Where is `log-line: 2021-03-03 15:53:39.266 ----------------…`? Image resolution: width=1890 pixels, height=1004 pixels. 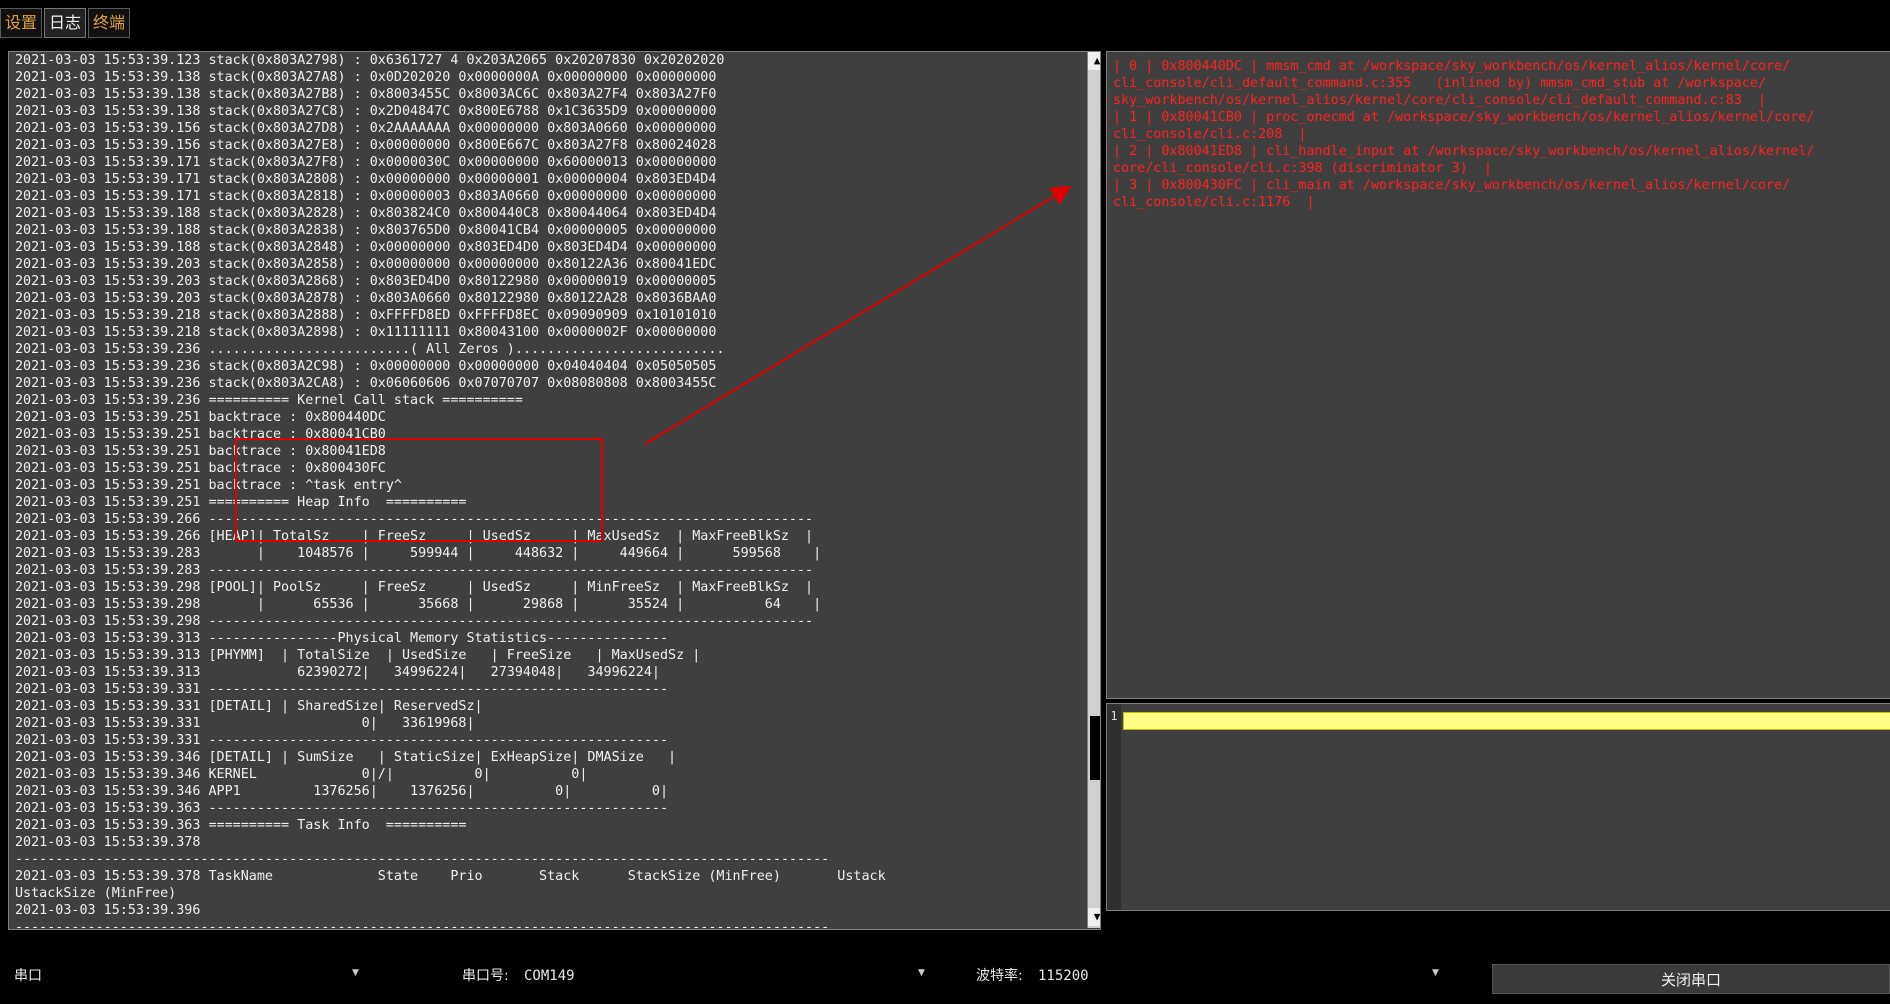
log-line: 2021-03-03 15:53:39.266 ----------------… is located at coordinates (414, 519).